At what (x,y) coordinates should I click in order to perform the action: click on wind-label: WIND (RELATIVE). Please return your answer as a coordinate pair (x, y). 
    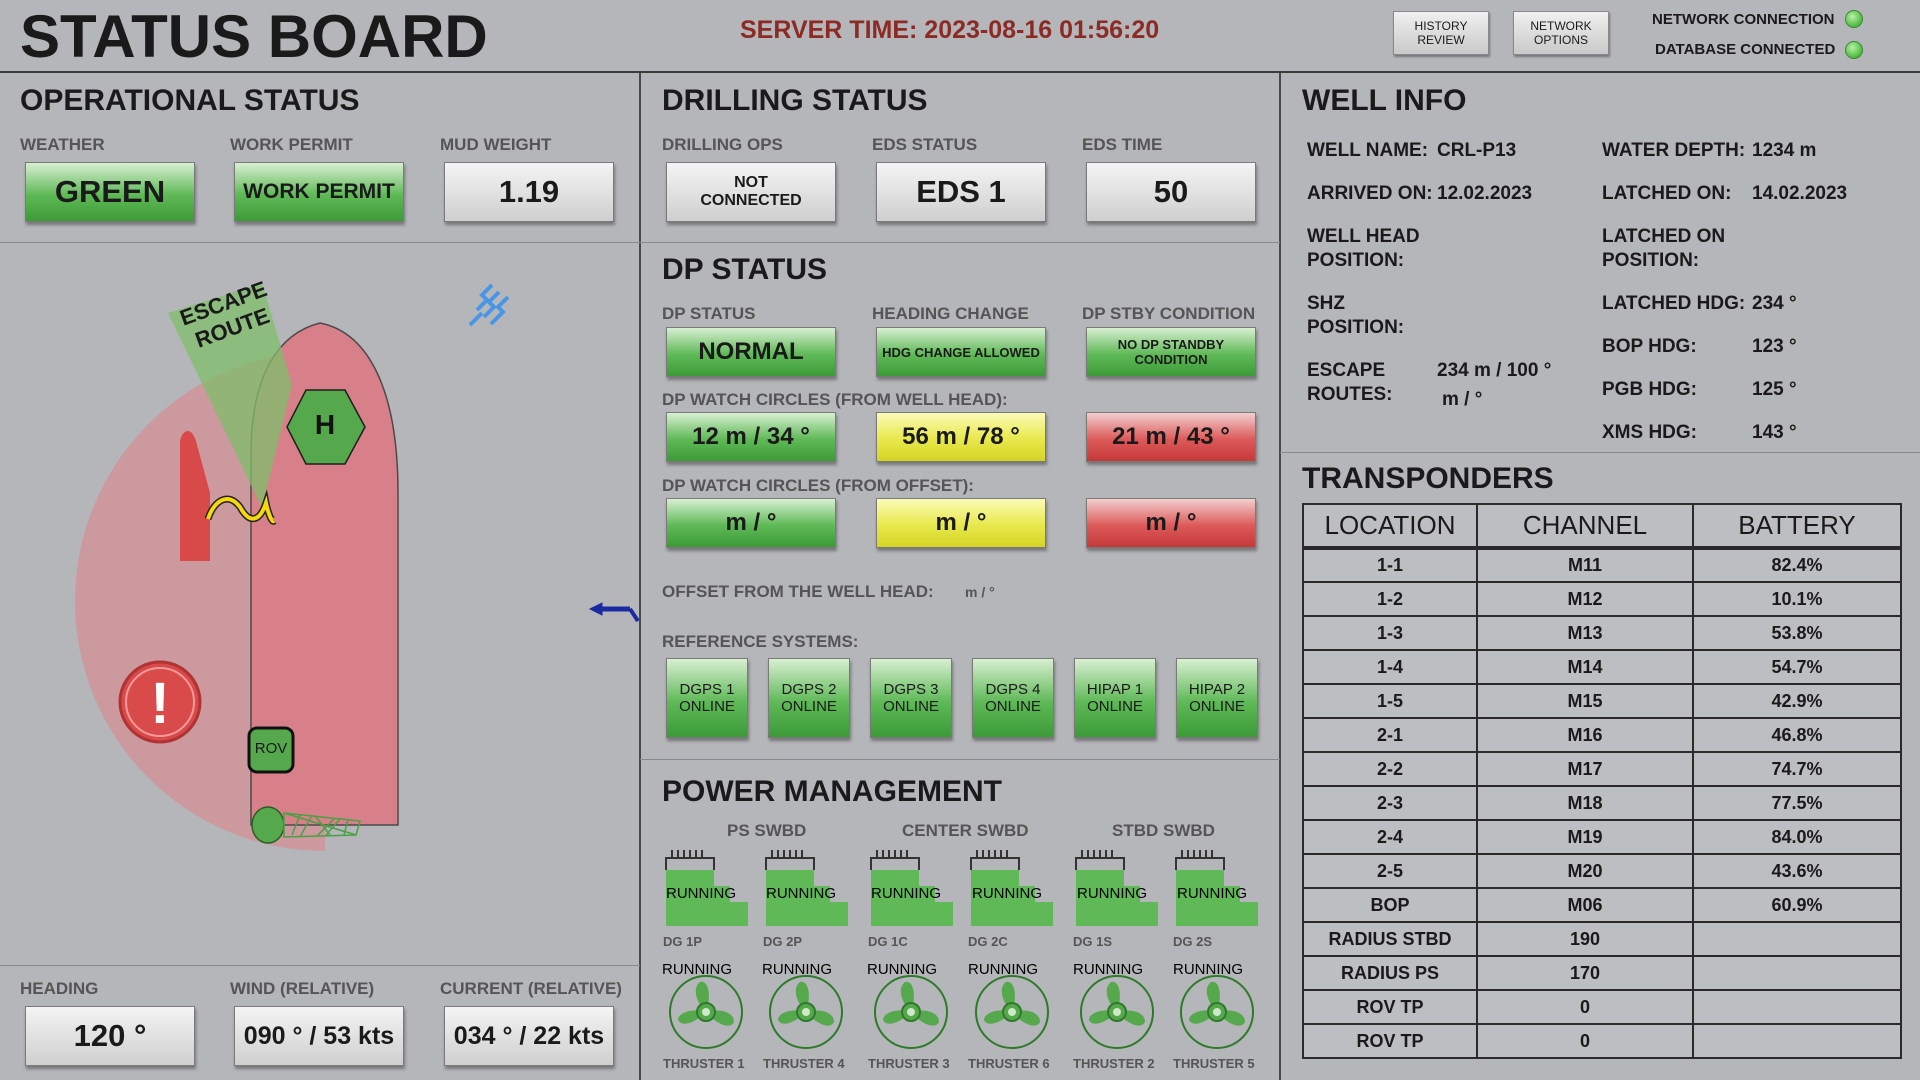
    Looking at the image, I should click on (302, 988).